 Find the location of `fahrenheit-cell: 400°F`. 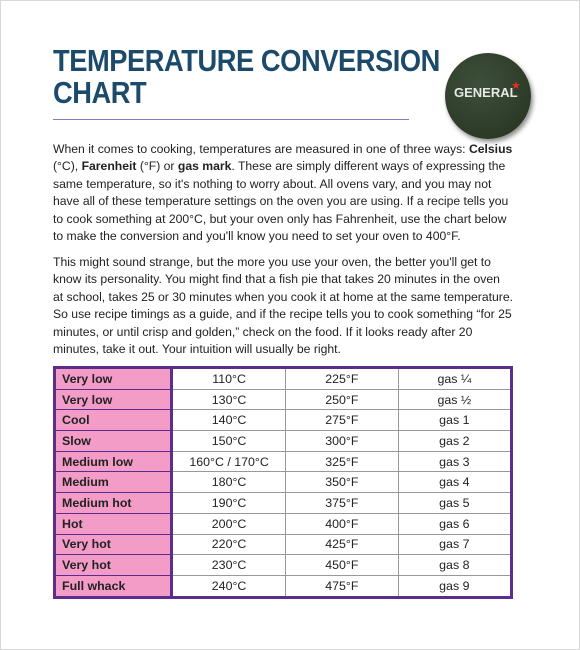

fahrenheit-cell: 400°F is located at coordinates (341, 523).